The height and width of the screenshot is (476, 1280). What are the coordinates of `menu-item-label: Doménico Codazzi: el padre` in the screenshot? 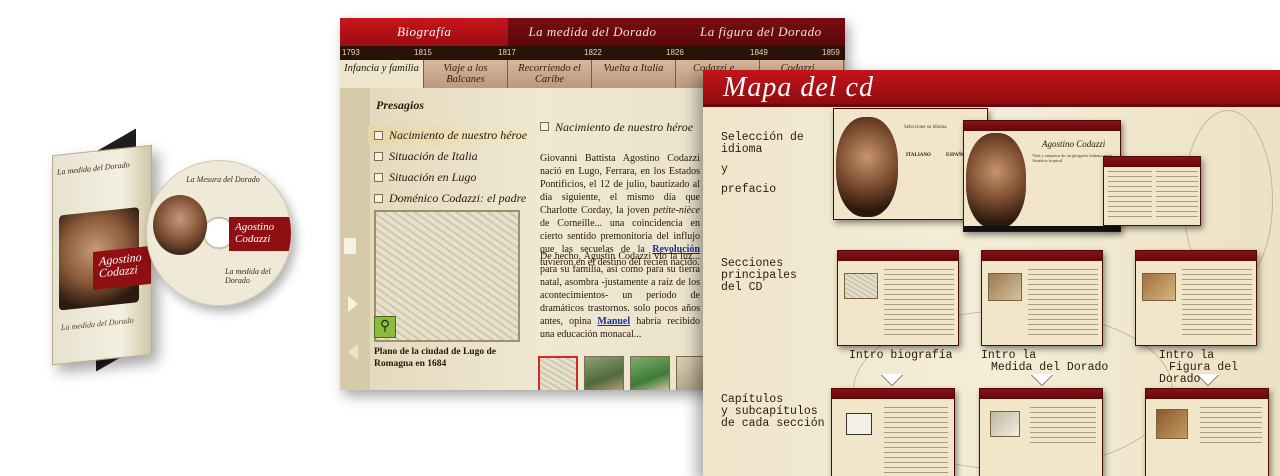 It's located at (458, 198).